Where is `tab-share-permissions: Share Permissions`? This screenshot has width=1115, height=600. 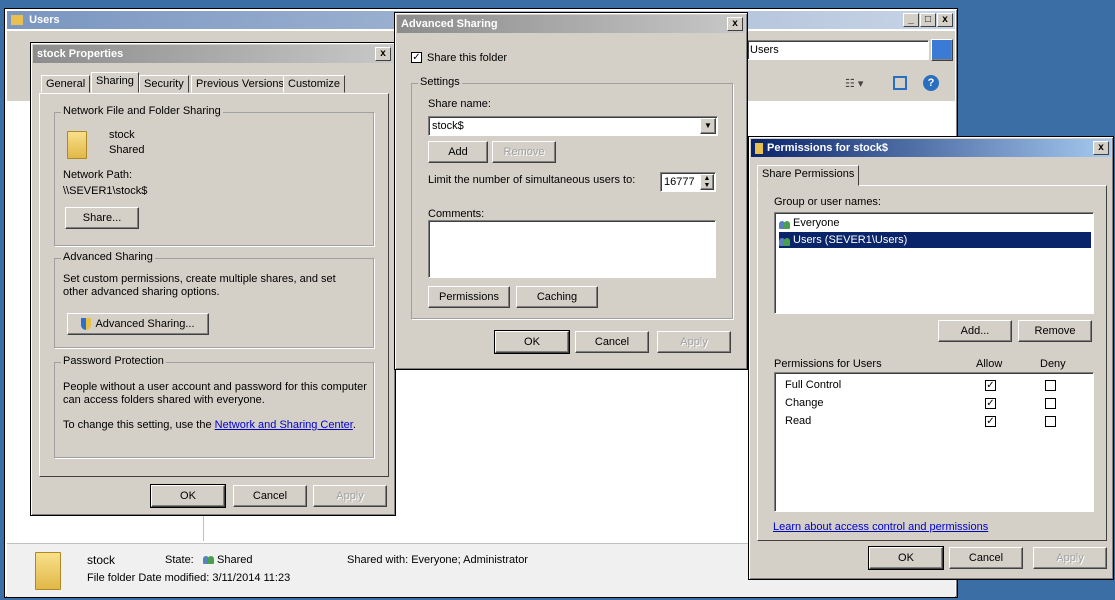
tab-share-permissions: Share Permissions is located at coordinates (808, 175).